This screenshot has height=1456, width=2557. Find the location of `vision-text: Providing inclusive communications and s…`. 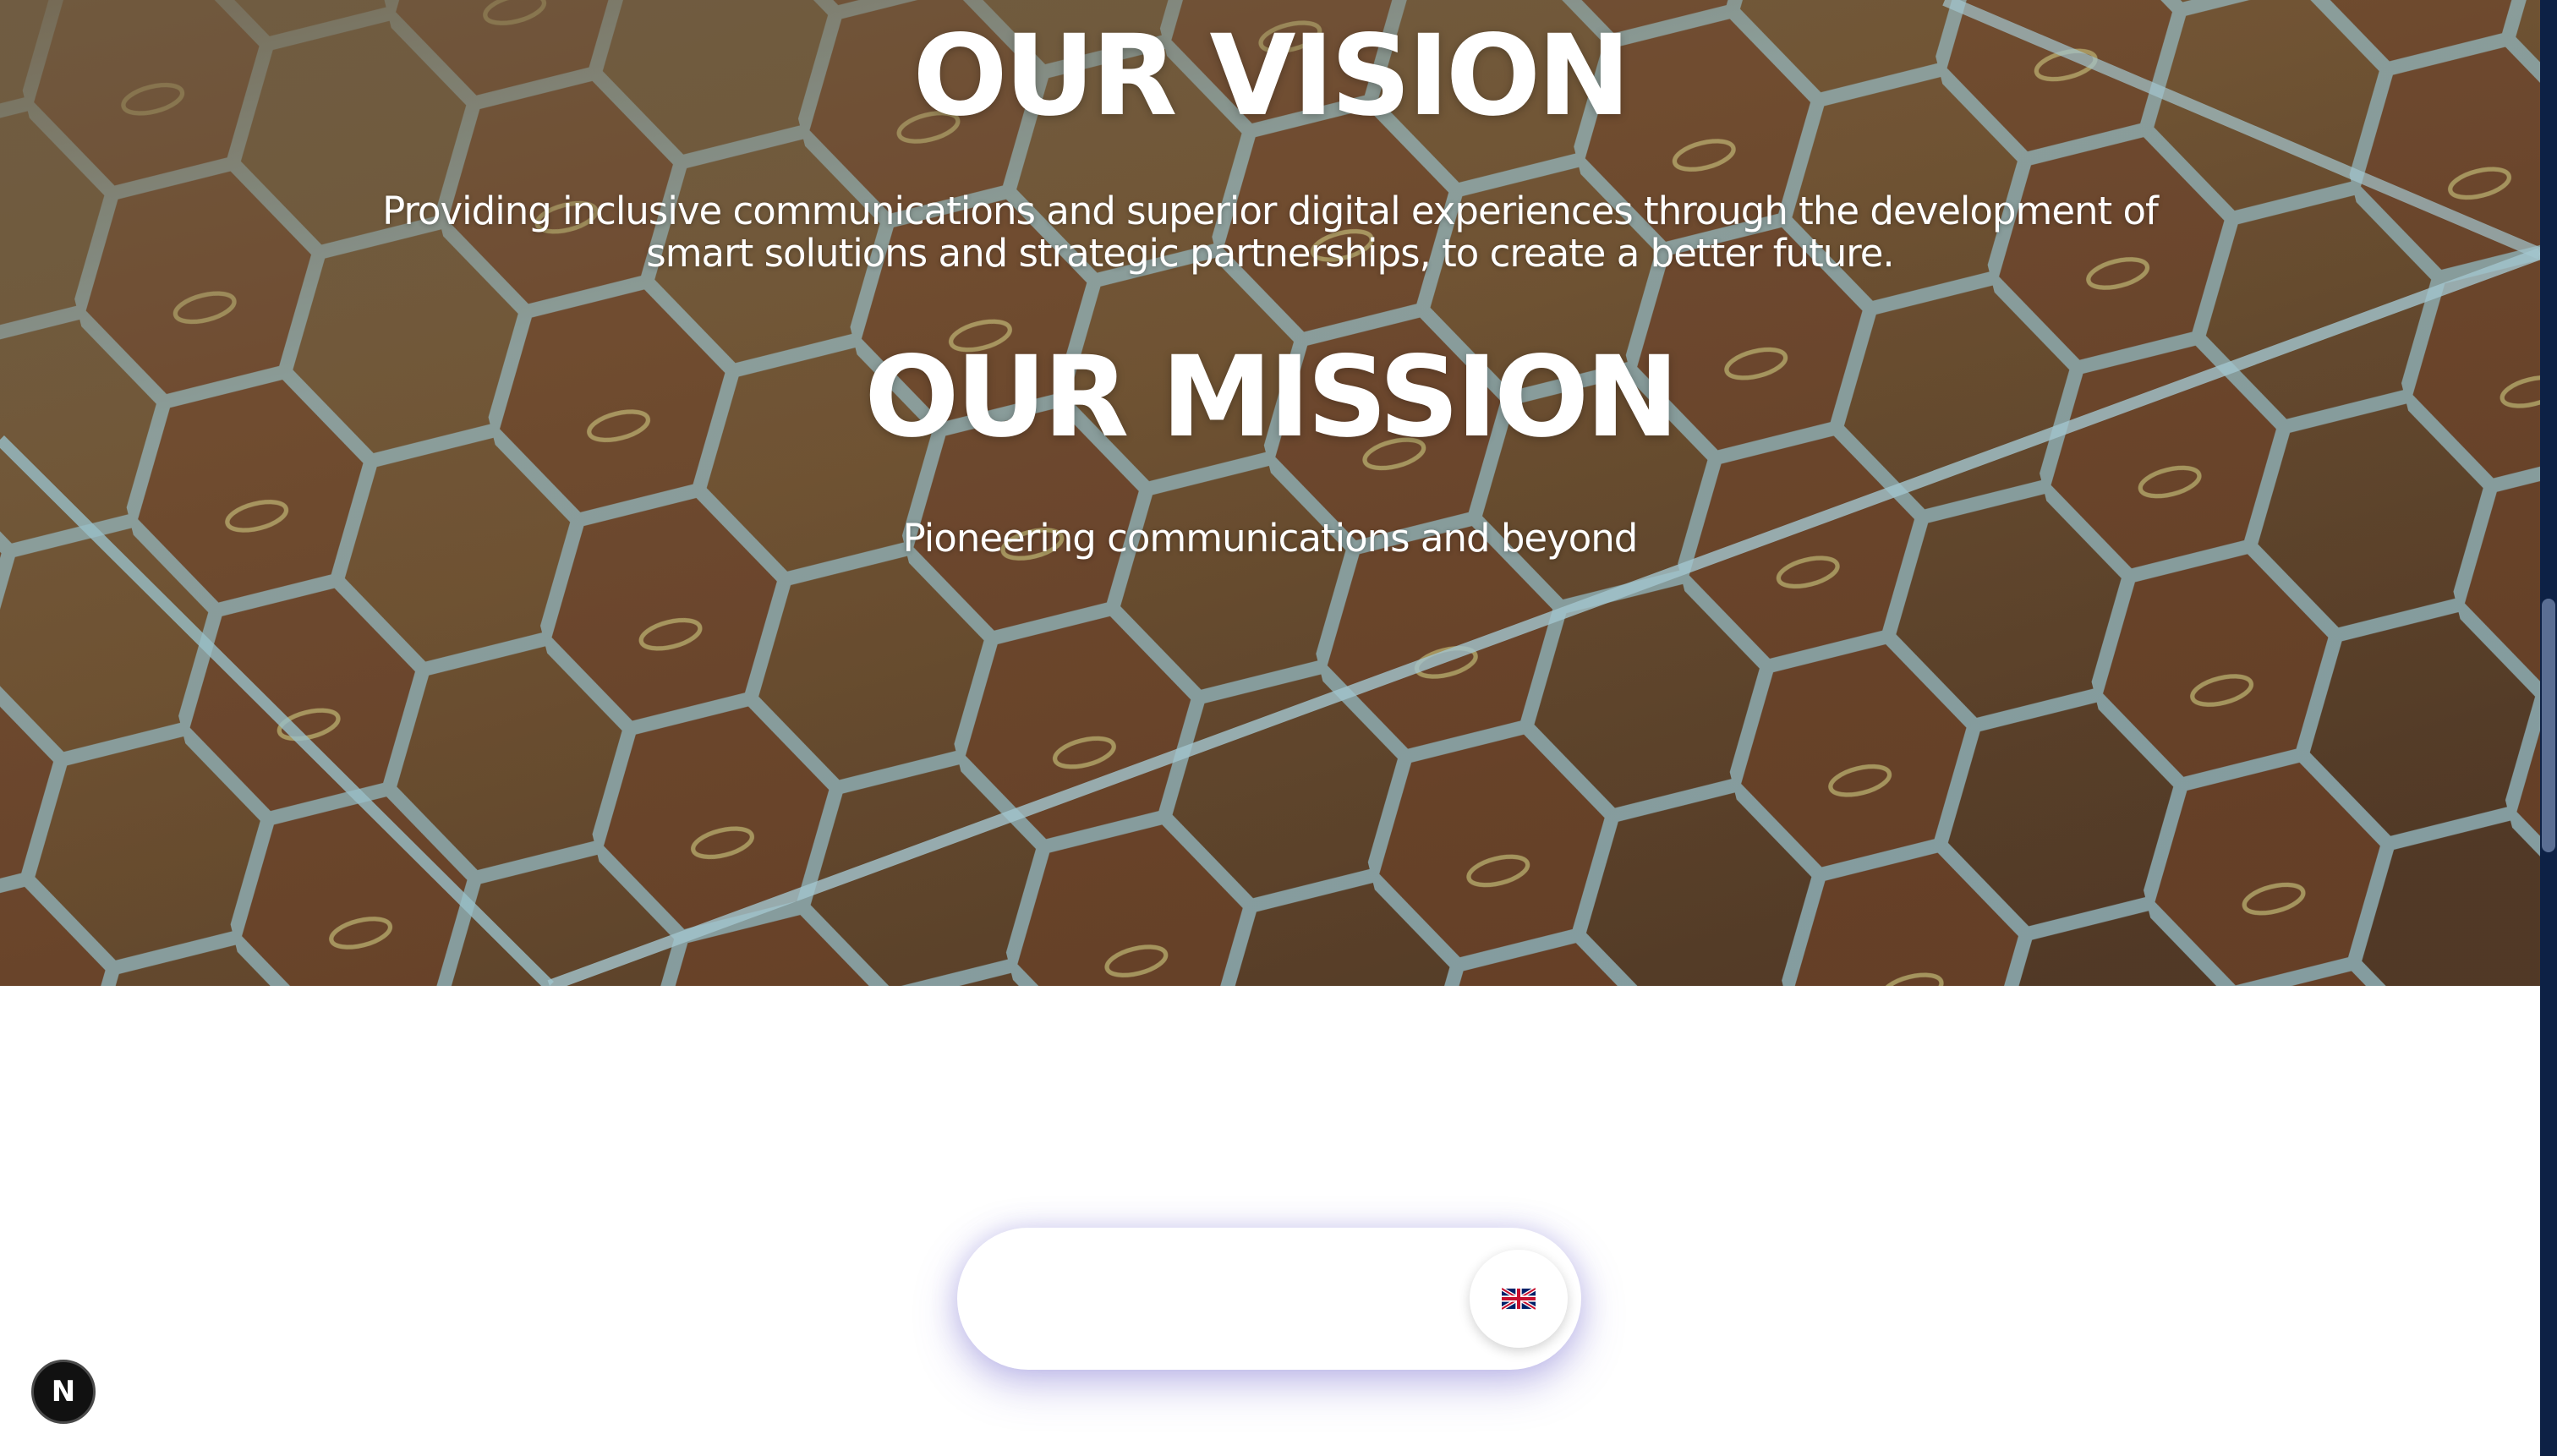

vision-text: Providing inclusive communications and s… is located at coordinates (1270, 233).